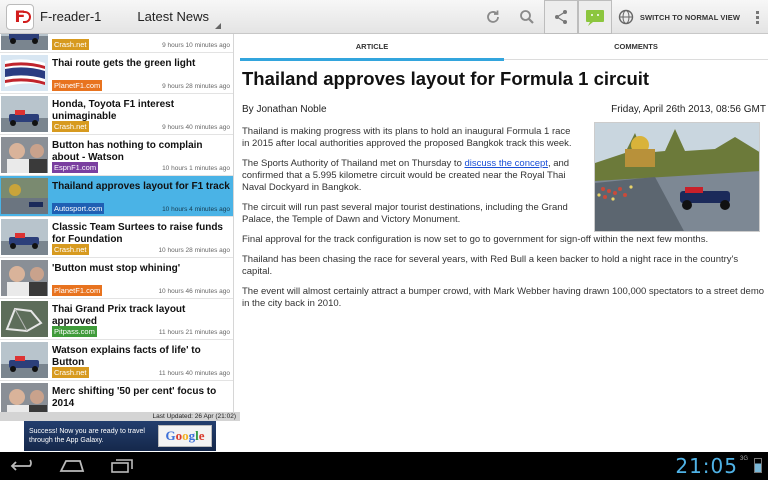 The width and height of the screenshot is (768, 480). Describe the element at coordinates (688, 109) in the screenshot. I see `article-date: Friday, April 26th 2013, 08:56 GMT` at that location.